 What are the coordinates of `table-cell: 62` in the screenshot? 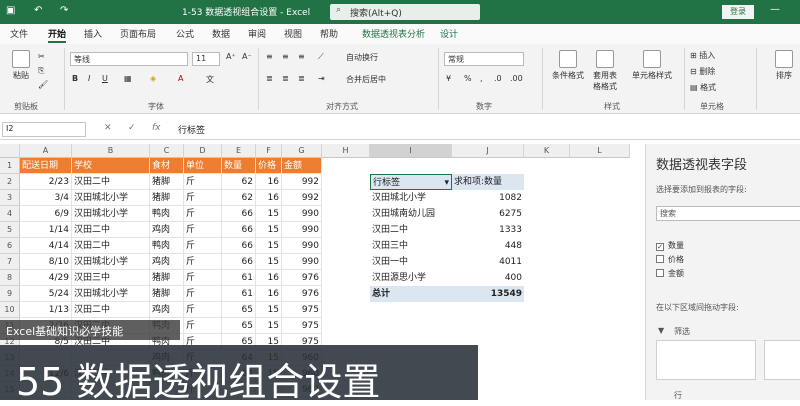 It's located at (239, 182).